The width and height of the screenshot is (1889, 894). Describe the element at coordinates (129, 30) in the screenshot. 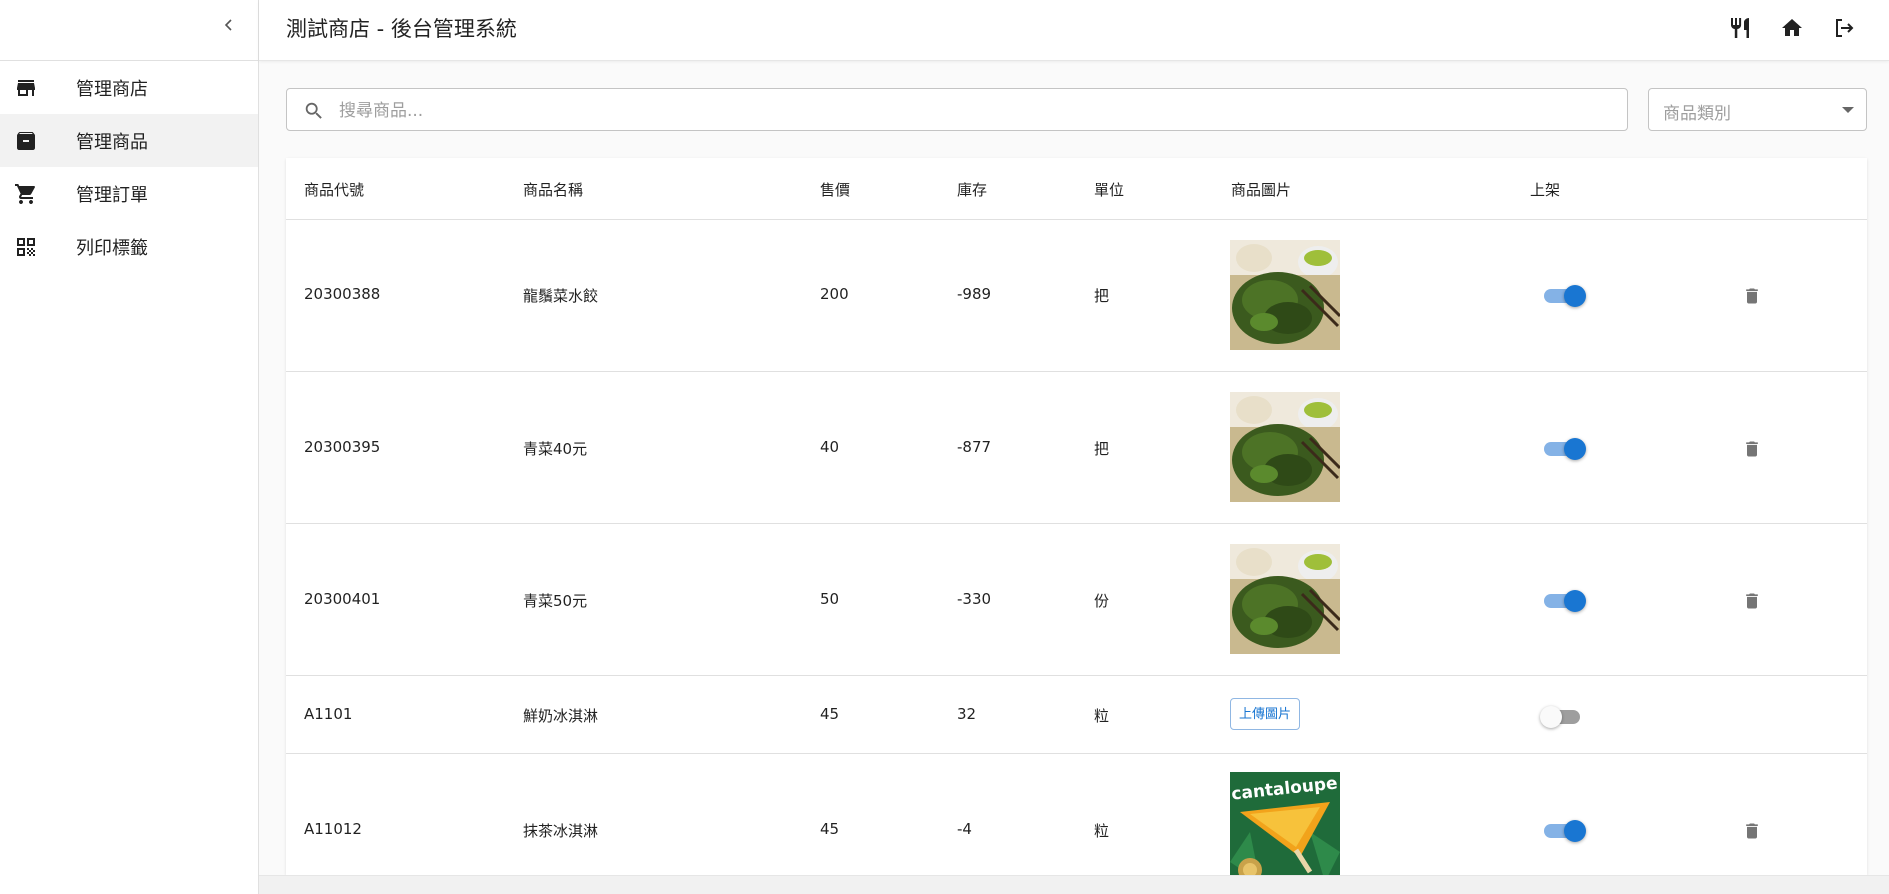

I see `sidebar-header` at that location.